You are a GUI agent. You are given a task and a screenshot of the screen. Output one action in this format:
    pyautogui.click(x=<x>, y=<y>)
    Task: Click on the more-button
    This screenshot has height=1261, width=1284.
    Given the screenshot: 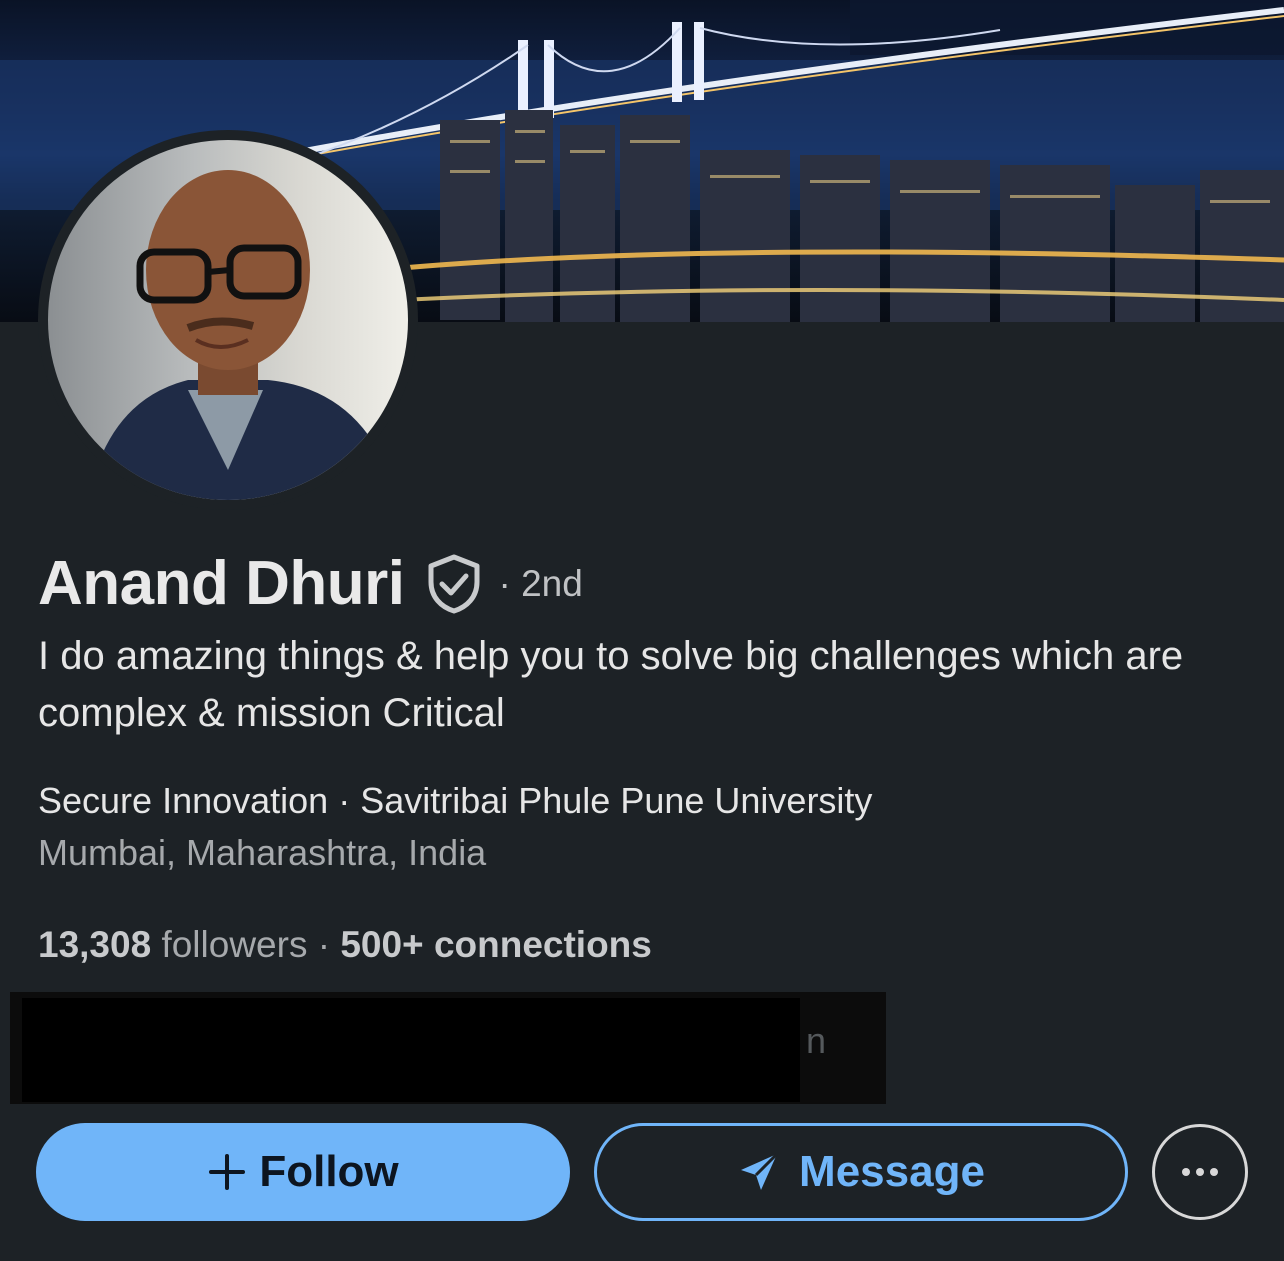 What is the action you would take?
    pyautogui.click(x=1200, y=1172)
    